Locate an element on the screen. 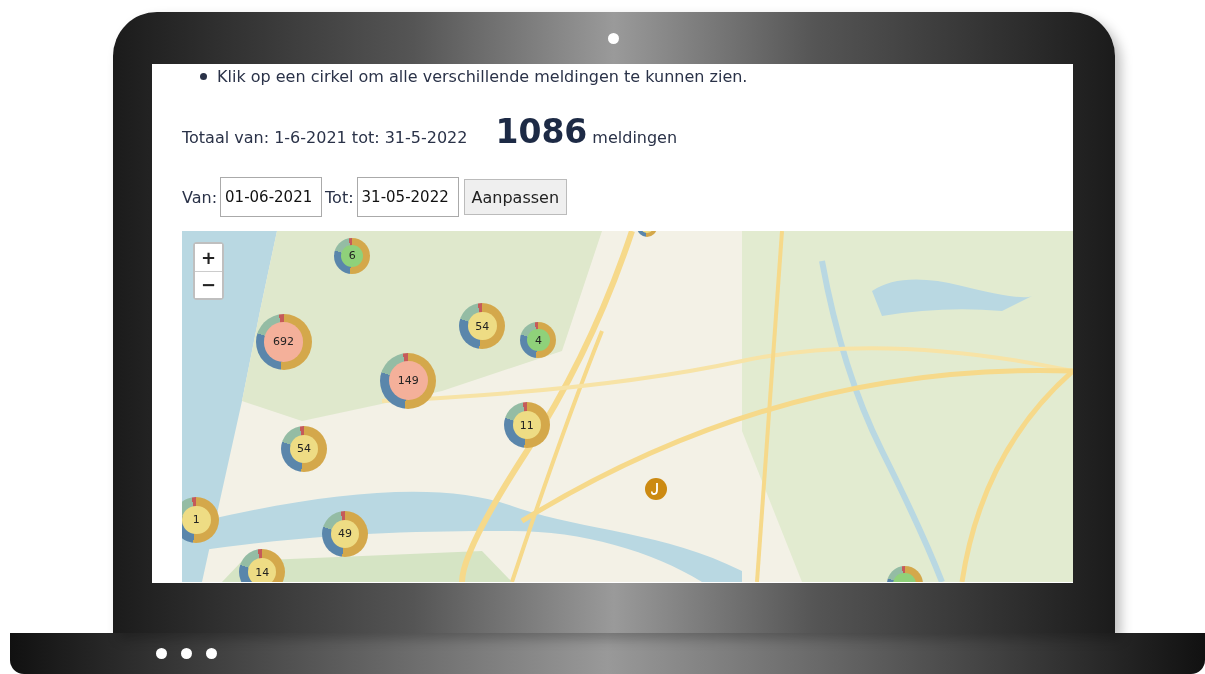 This screenshot has height=674, width=1205. count-unit: meldingen is located at coordinates (635, 137).